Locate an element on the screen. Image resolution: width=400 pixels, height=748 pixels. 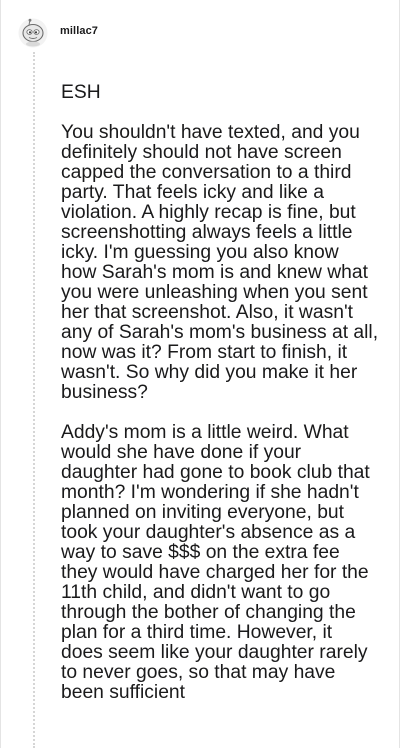
comment-header: millac7 is located at coordinates (58, 33).